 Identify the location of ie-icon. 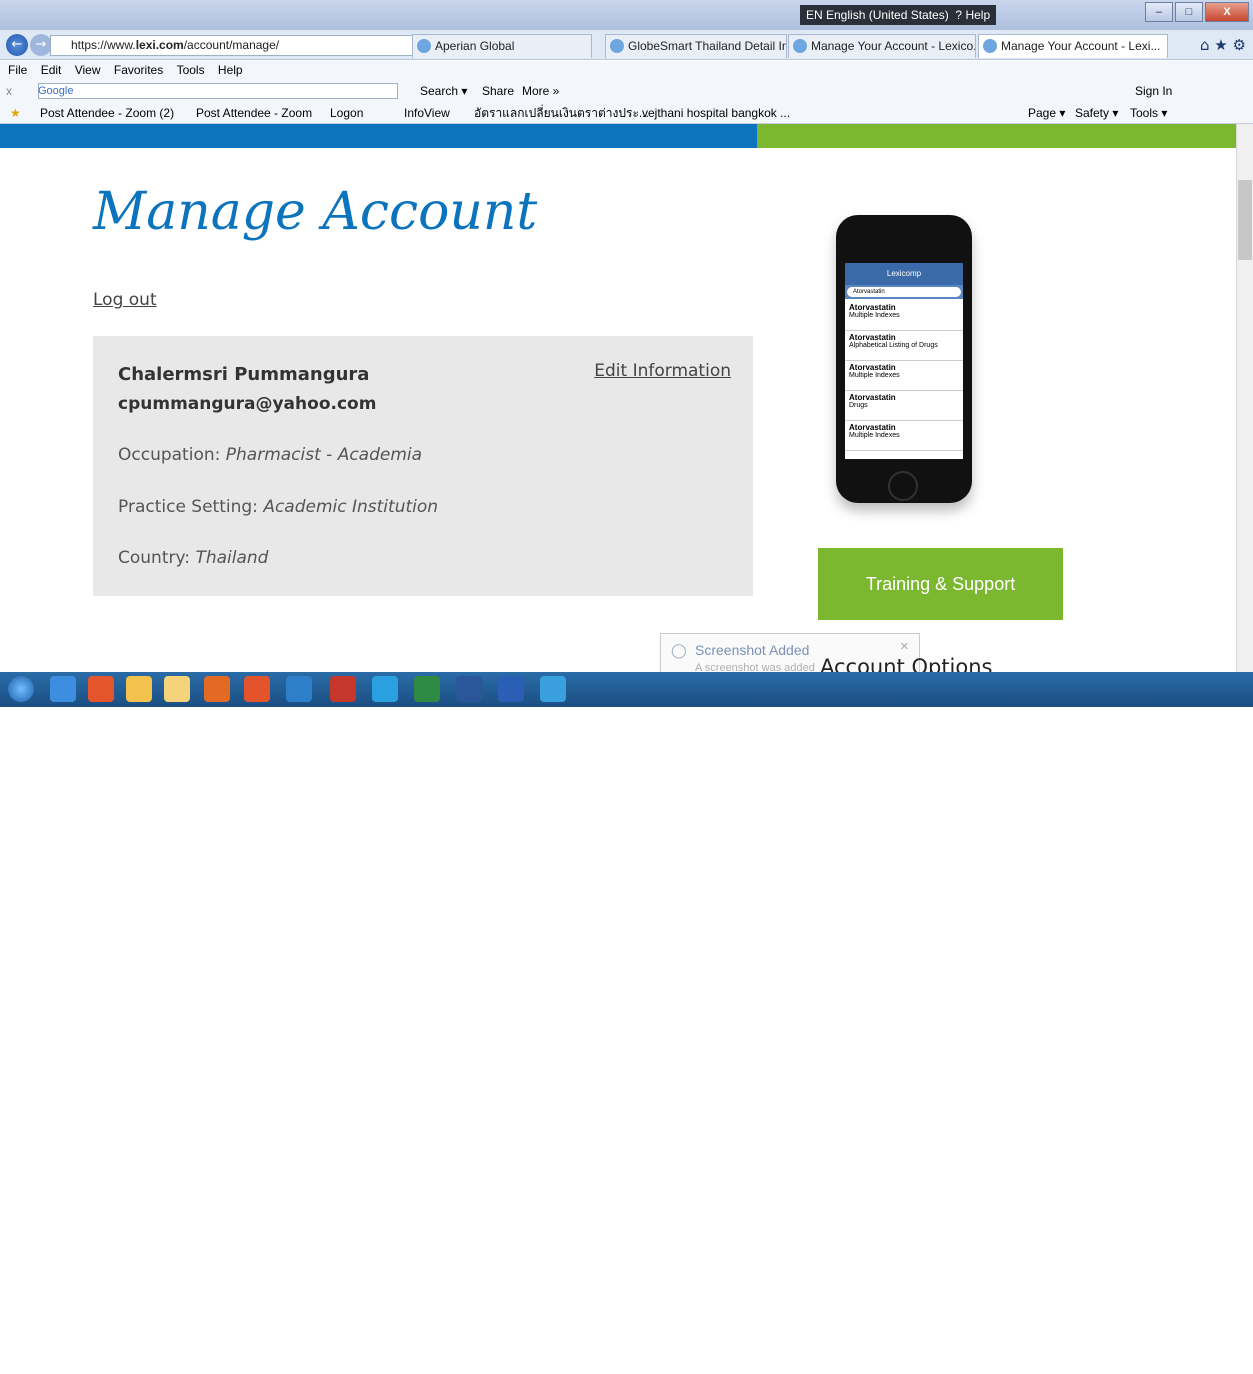
(63, 689).